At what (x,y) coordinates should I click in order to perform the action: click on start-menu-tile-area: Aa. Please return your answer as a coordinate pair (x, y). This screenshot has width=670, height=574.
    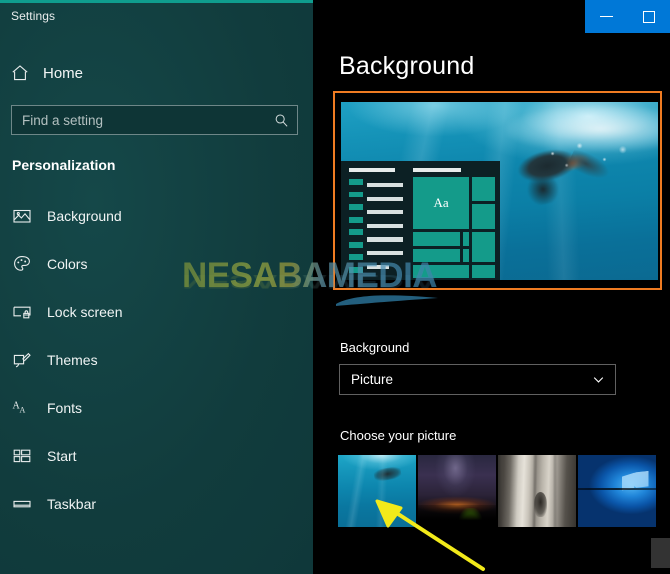
    Looking at the image, I should click on (453, 222).